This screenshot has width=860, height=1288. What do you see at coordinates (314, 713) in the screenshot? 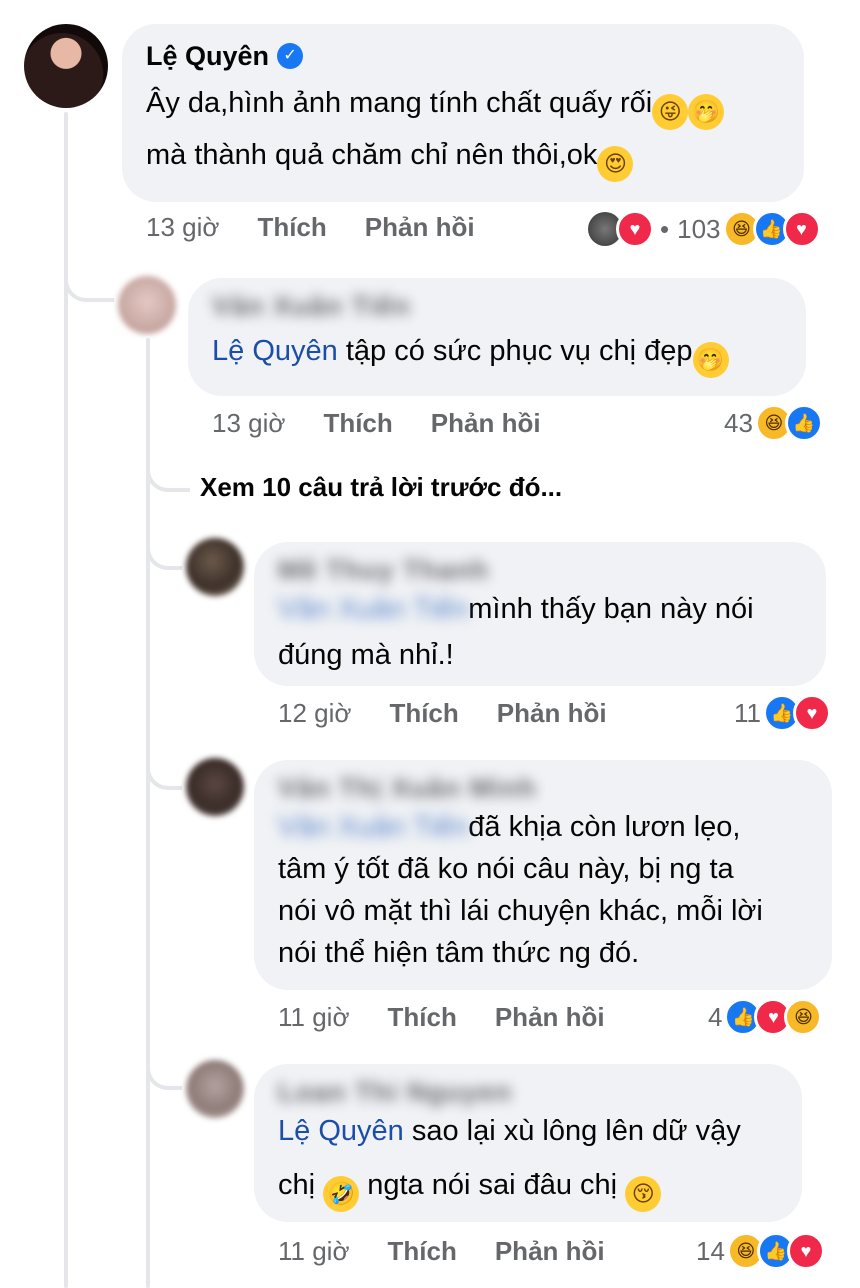
I see `reply-time: 12 giờ` at bounding box center [314, 713].